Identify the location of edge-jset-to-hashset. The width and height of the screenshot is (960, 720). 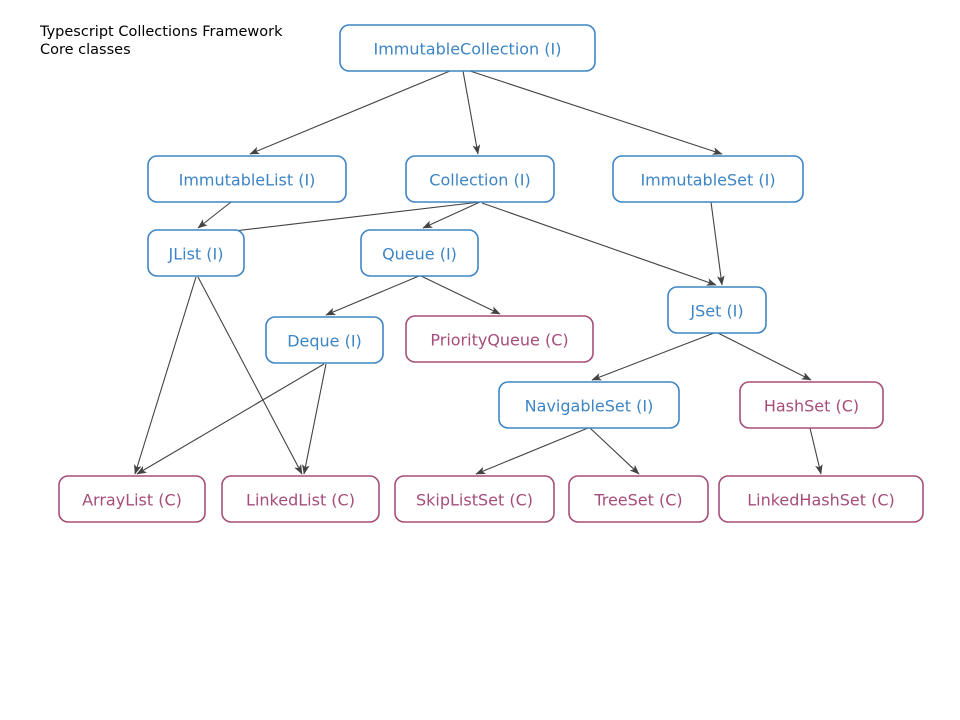
(764, 356).